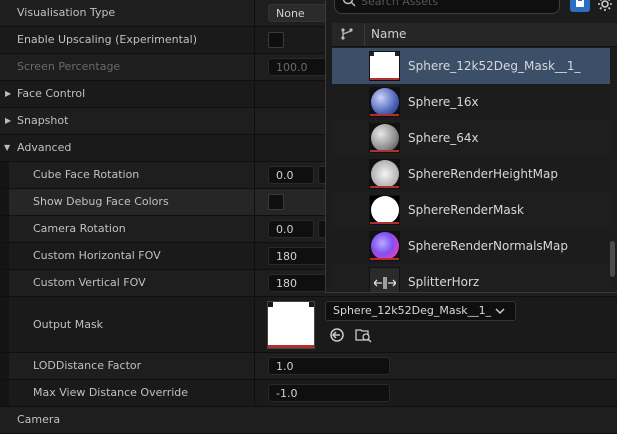  I want to click on advanced-label: Advanced, so click(44, 147).